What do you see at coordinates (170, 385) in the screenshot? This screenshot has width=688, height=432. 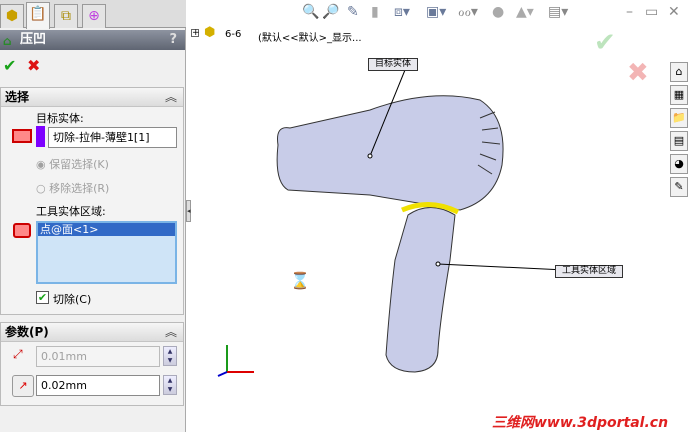 I see `clearance-spinner: ▲ ▼` at bounding box center [170, 385].